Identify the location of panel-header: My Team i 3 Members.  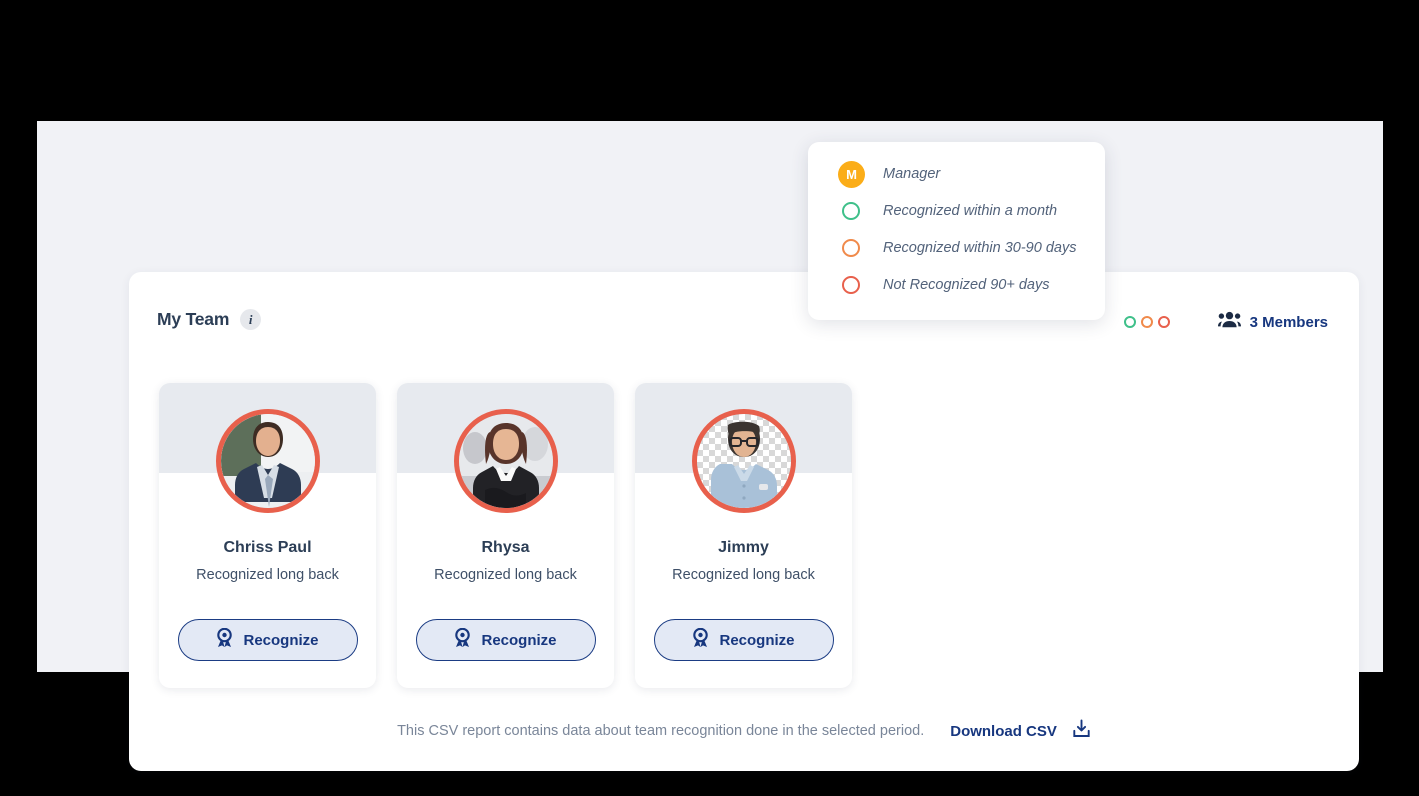
(744, 322).